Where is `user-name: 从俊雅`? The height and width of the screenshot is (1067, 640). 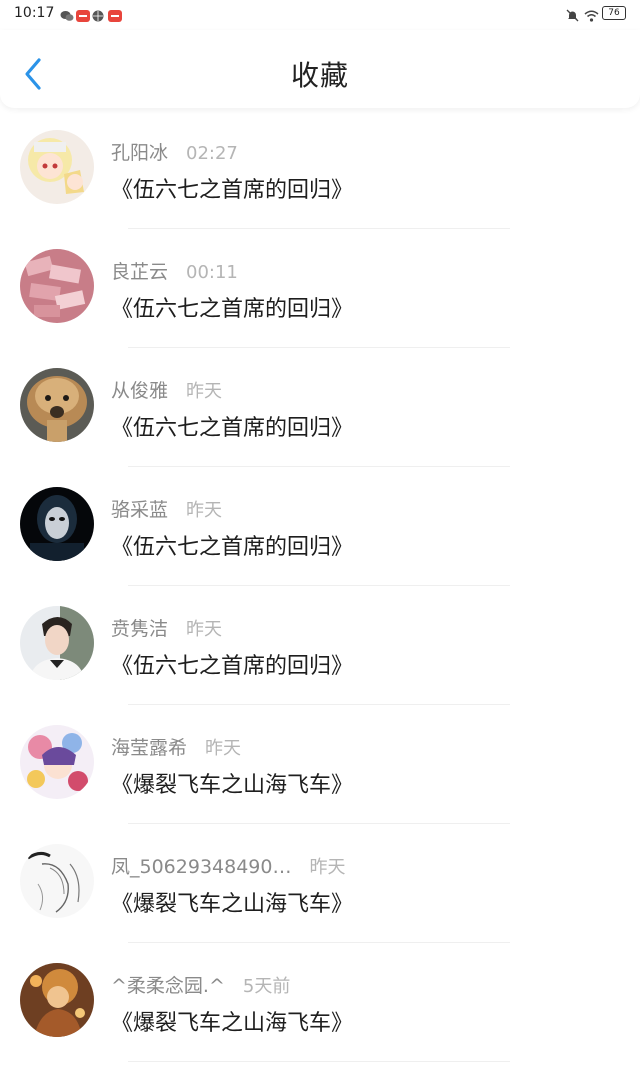
user-name: 从俊雅 is located at coordinates (140, 391).